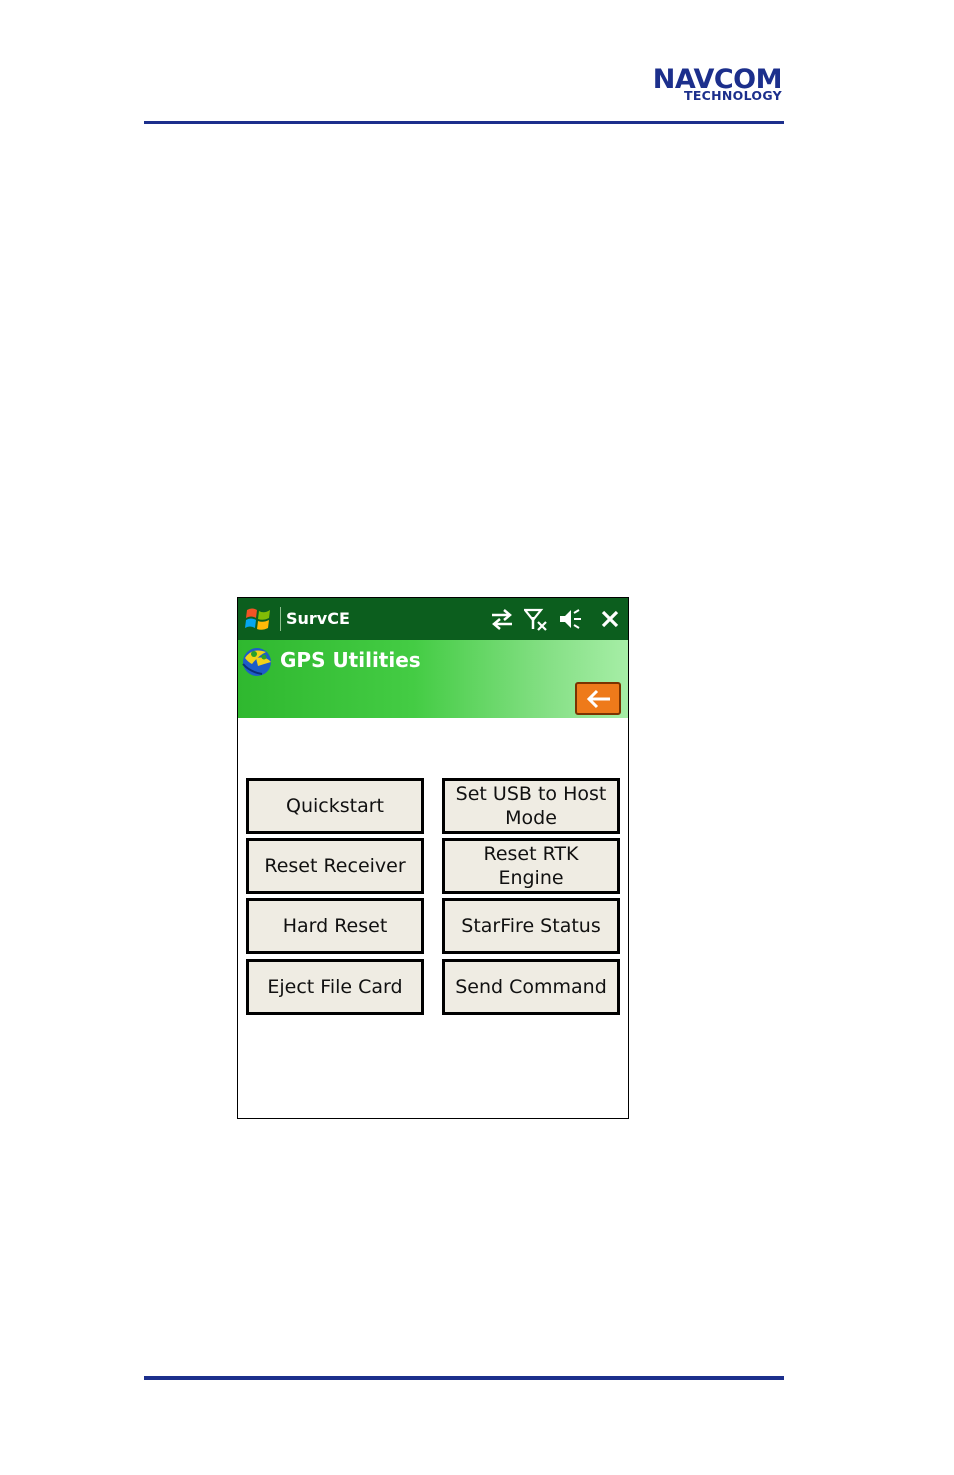  Describe the element at coordinates (280, 619) in the screenshot. I see `title-separator` at that location.